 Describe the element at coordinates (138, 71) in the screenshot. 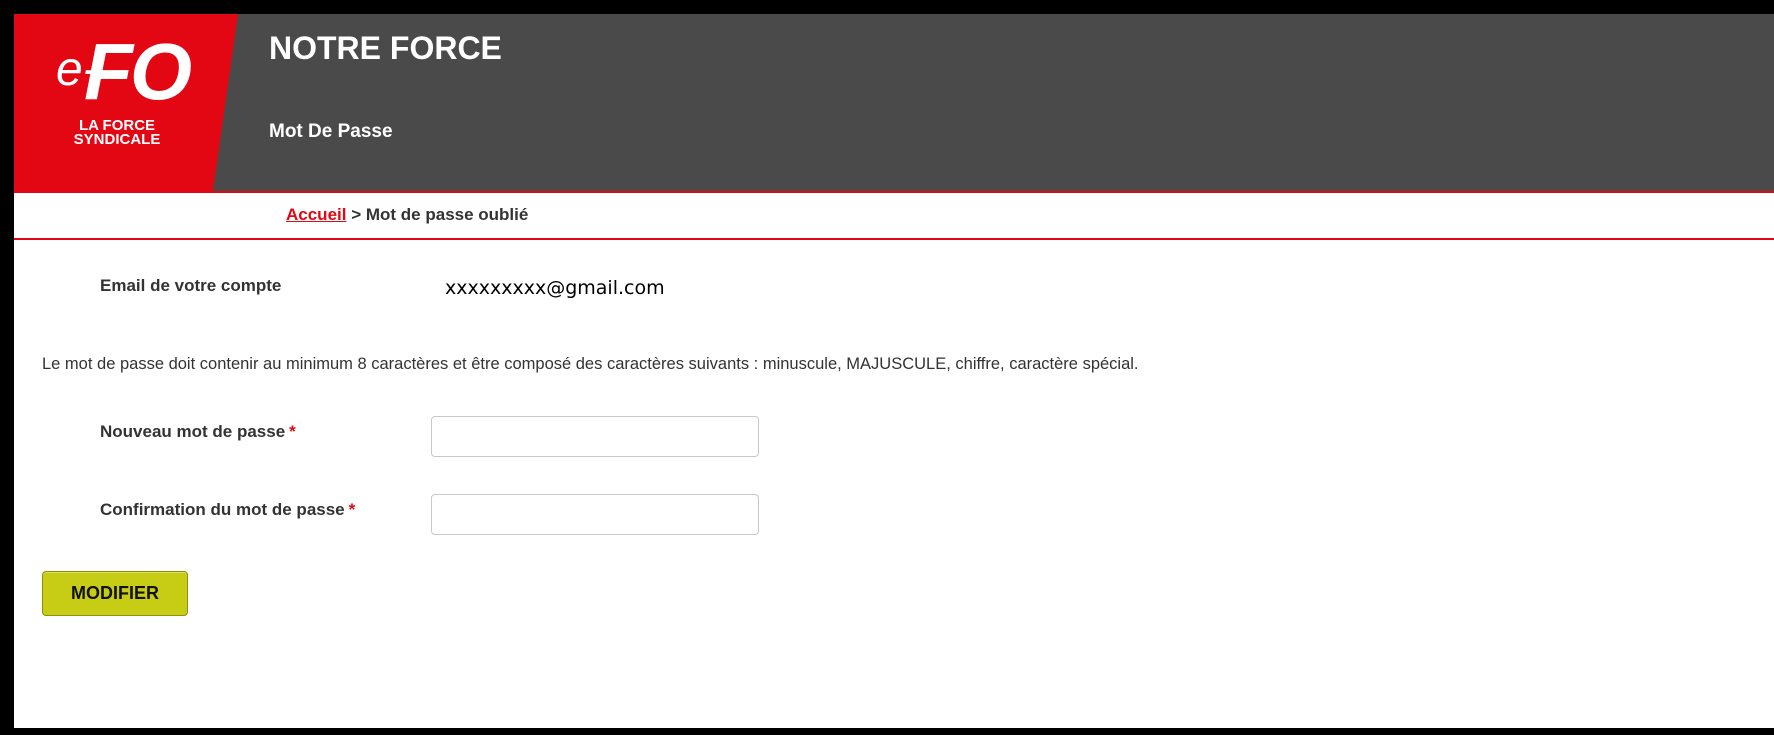

I see `logo-fo-letters: FO` at that location.